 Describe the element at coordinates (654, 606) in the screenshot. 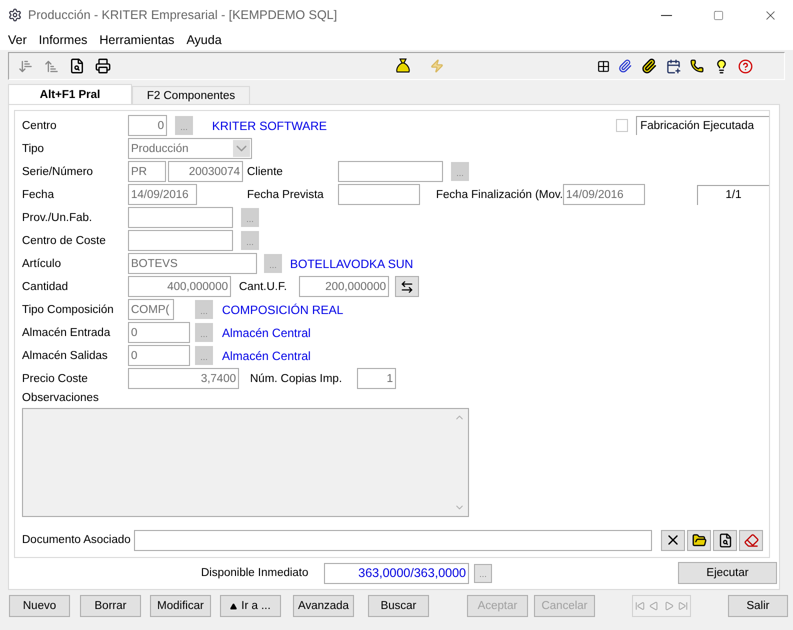

I see `previous-icon` at that location.